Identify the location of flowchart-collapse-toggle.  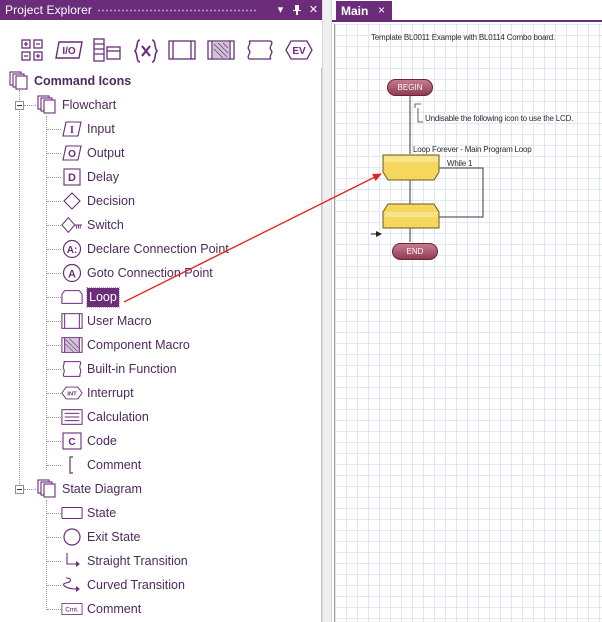
(19, 105).